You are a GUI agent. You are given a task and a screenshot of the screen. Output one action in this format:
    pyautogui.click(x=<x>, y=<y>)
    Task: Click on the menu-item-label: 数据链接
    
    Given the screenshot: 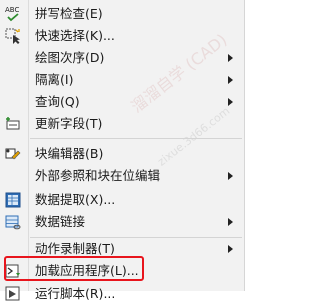 What is the action you would take?
    pyautogui.click(x=60, y=221)
    